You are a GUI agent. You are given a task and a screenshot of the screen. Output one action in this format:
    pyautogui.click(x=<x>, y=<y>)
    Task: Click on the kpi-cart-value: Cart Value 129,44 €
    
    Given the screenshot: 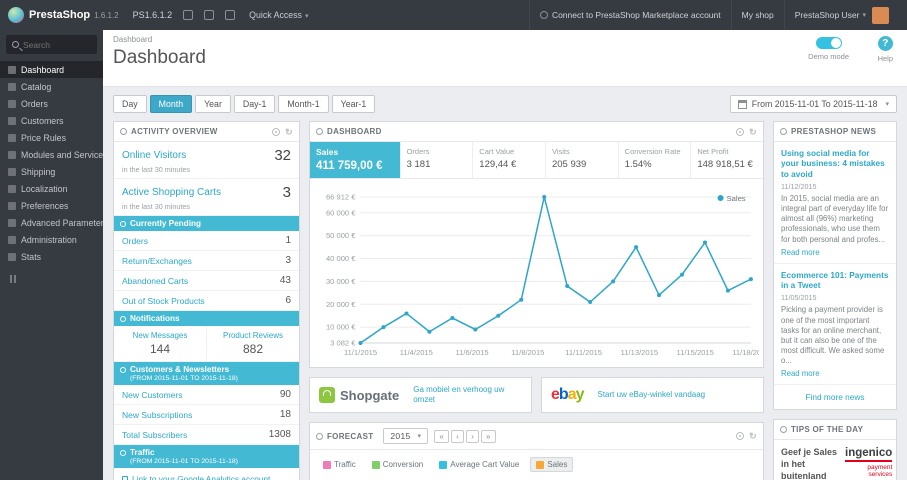 What is the action you would take?
    pyautogui.click(x=509, y=160)
    